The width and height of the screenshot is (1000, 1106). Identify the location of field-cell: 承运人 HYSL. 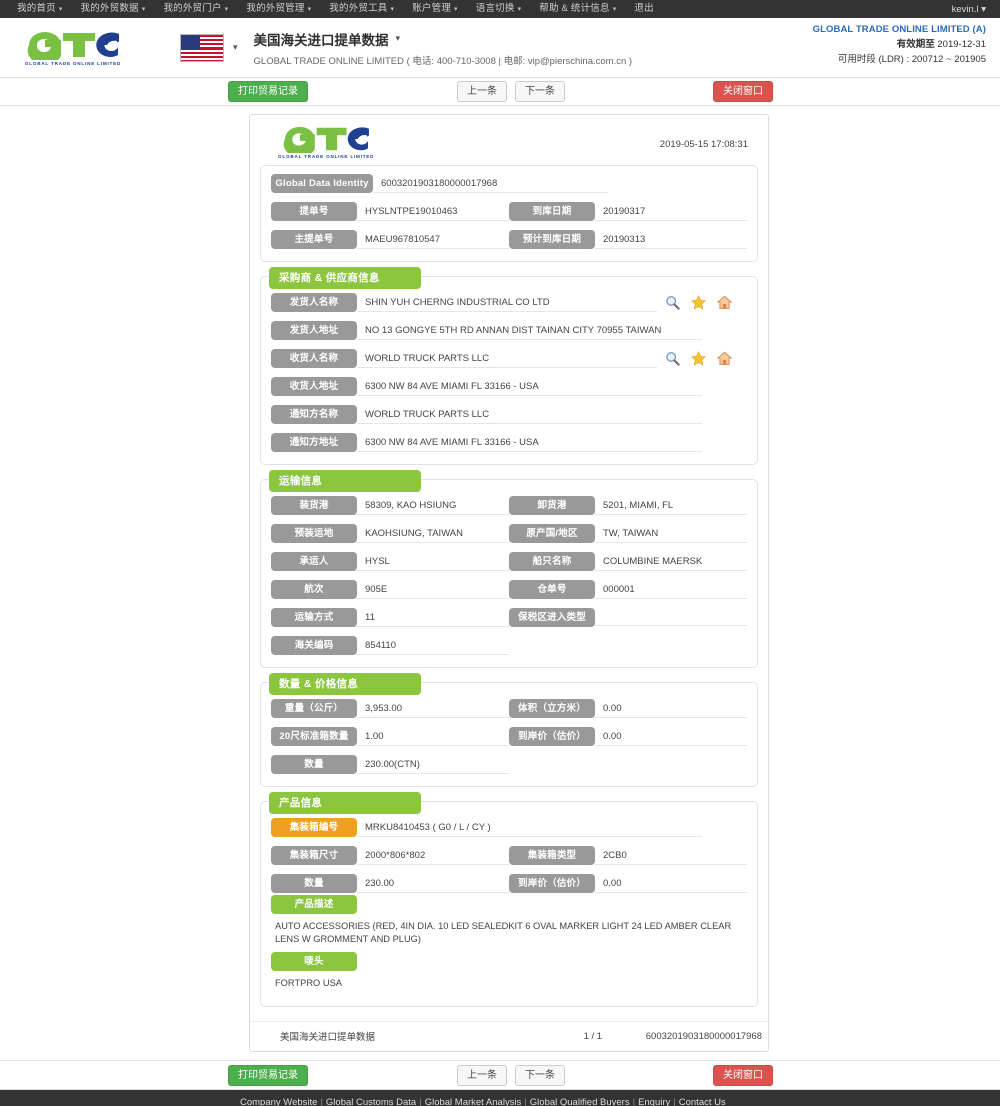
(390, 561).